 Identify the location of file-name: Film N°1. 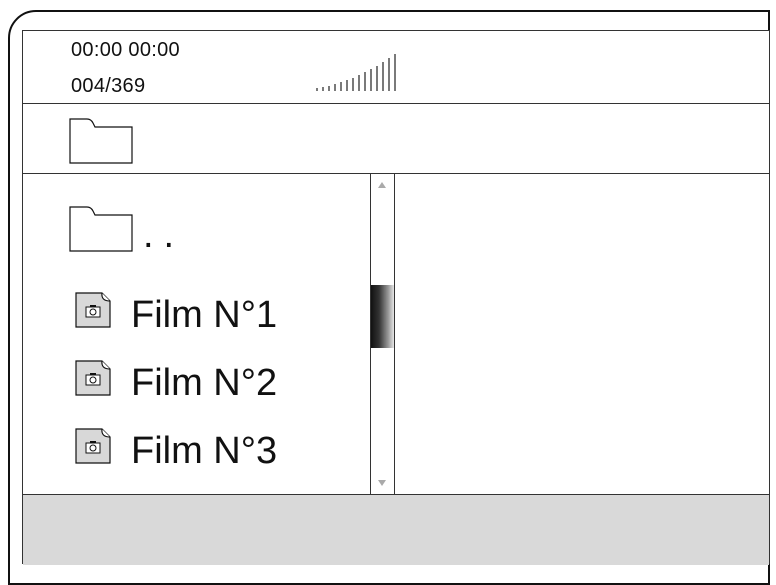
(204, 315).